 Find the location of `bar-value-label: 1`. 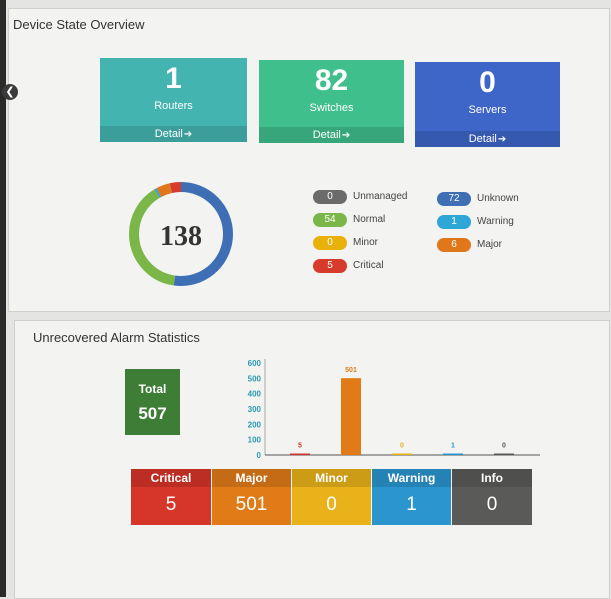

bar-value-label: 1 is located at coordinates (453, 446).